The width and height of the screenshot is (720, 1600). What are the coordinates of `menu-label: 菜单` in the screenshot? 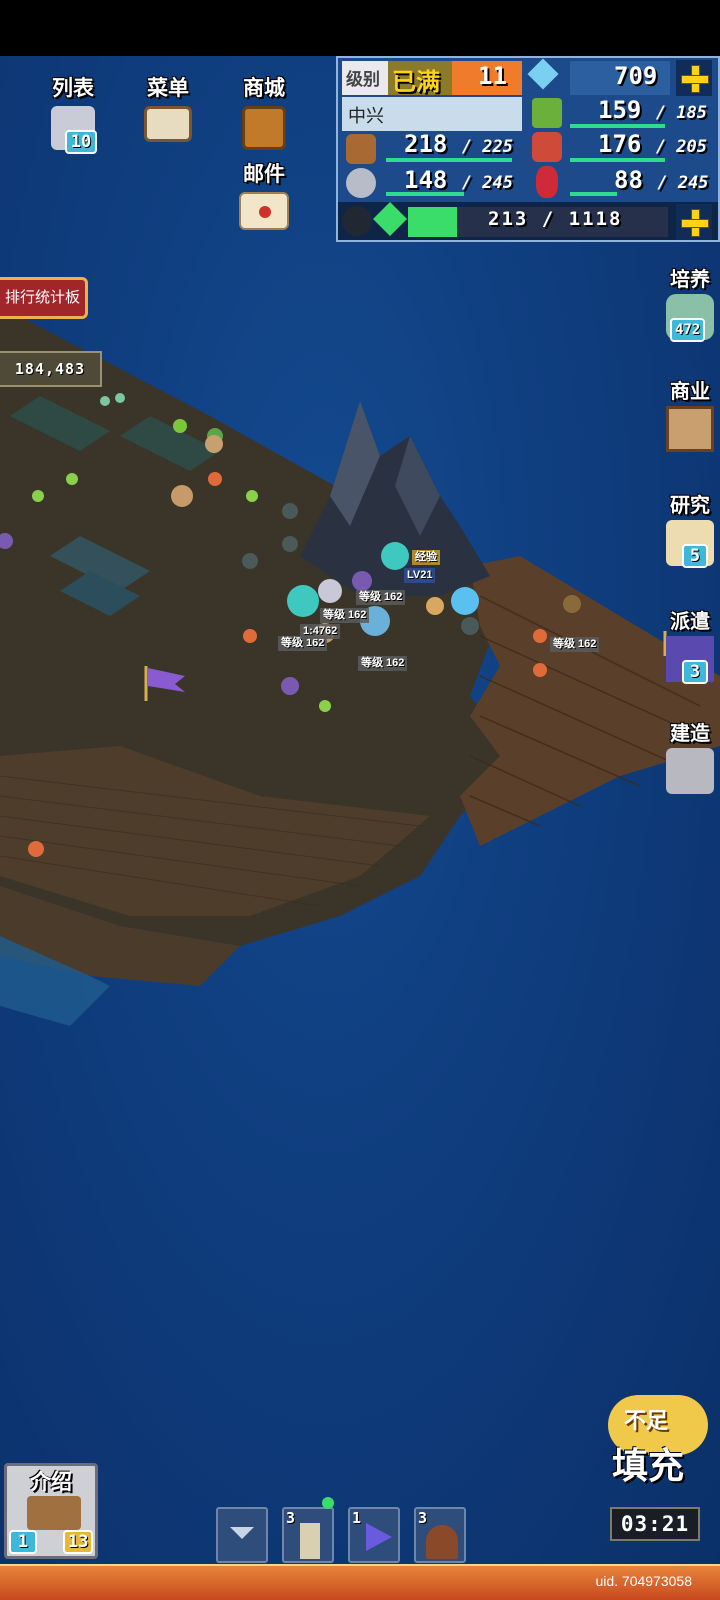 It's located at (168, 88).